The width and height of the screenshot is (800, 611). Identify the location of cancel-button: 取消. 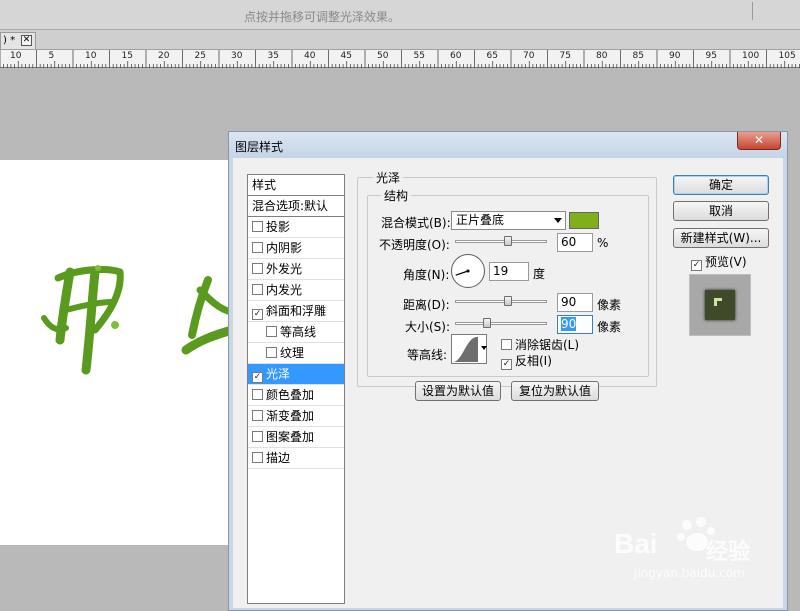
(721, 211).